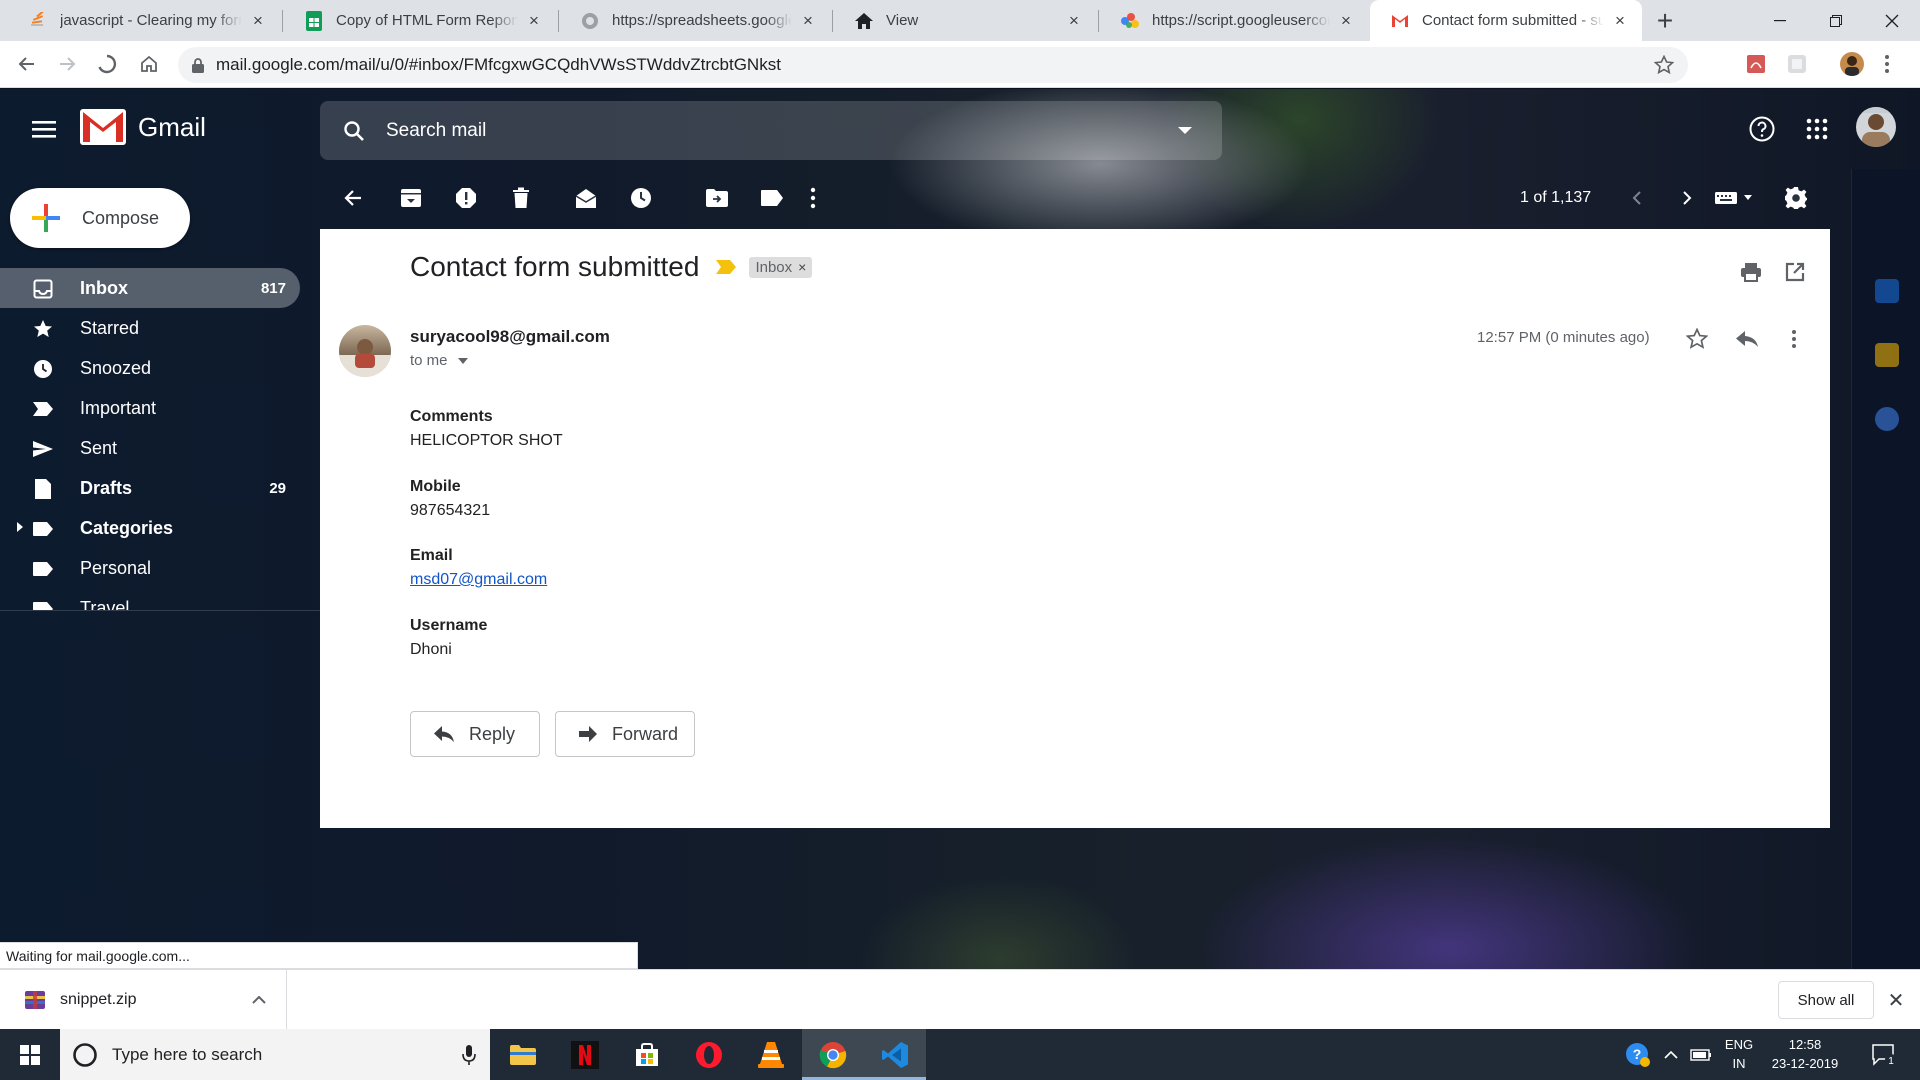 This screenshot has height=1080, width=1920. I want to click on nav-item-sent: Sent, so click(150, 448).